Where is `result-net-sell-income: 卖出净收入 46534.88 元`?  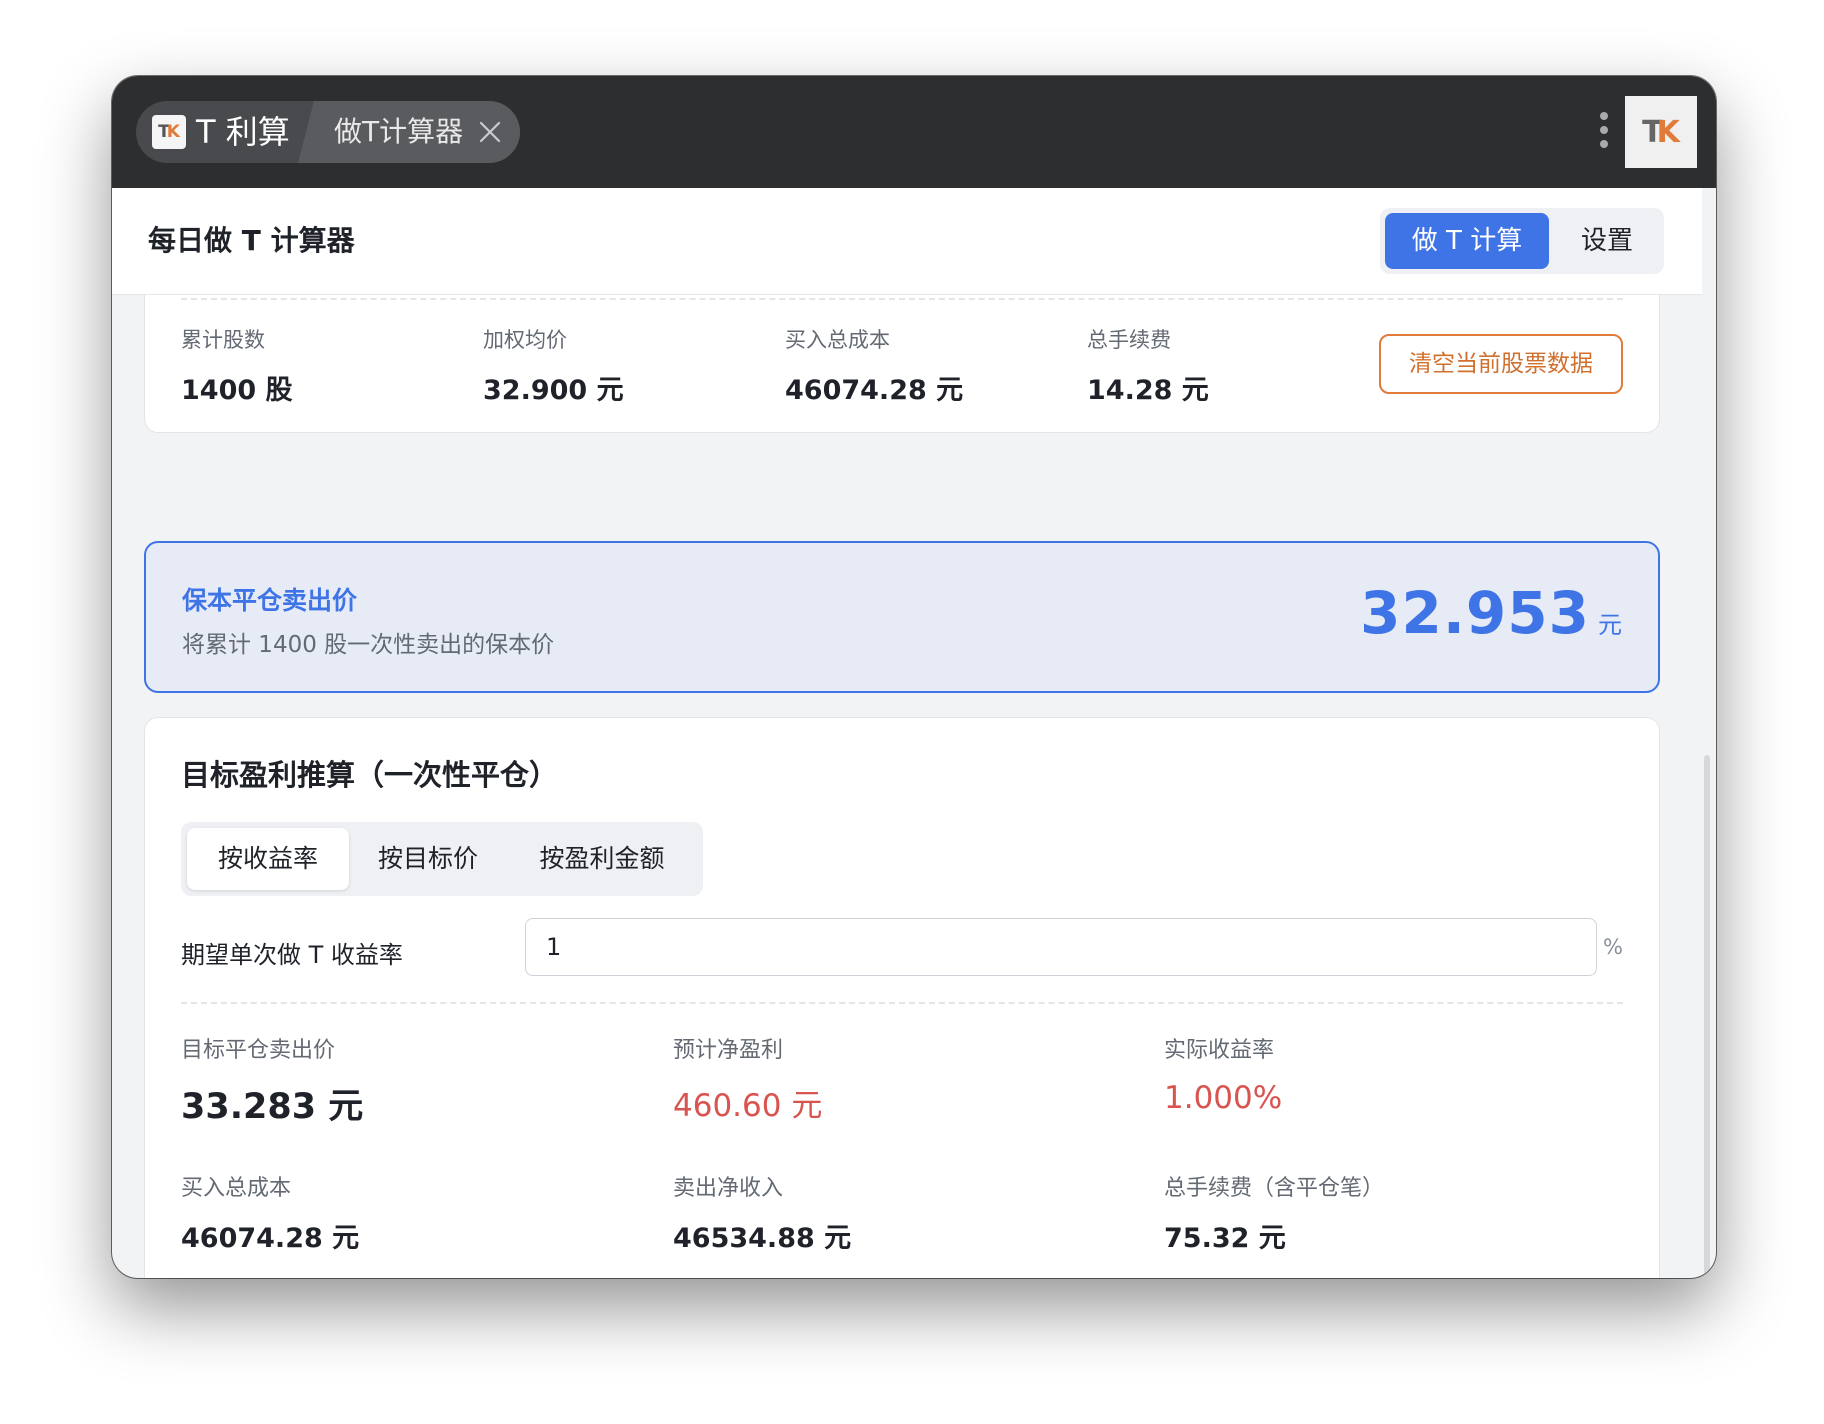
result-net-sell-income: 卖出净收入 46534.88 元 is located at coordinates (762, 1212).